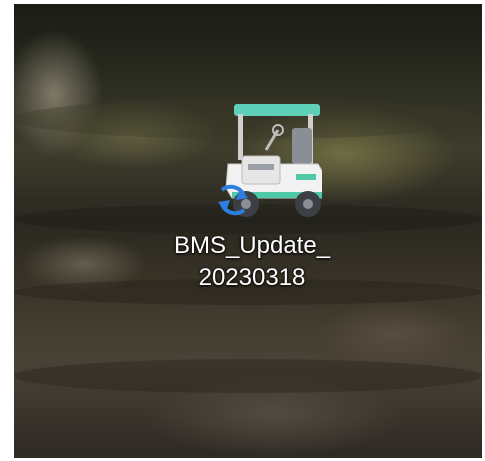 This screenshot has height=461, width=485. I want to click on cart-post, so click(240, 137).